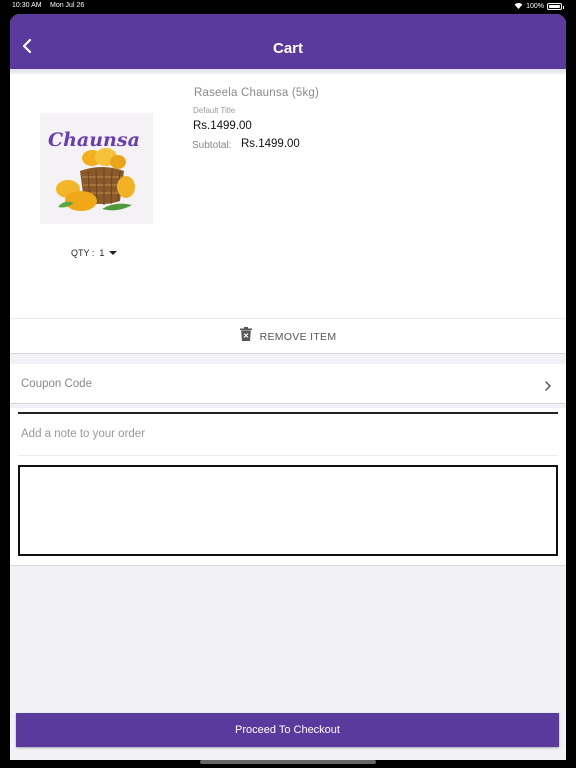 Image resolution: width=576 pixels, height=768 pixels. I want to click on product-image: Chaunsa, so click(96, 168).